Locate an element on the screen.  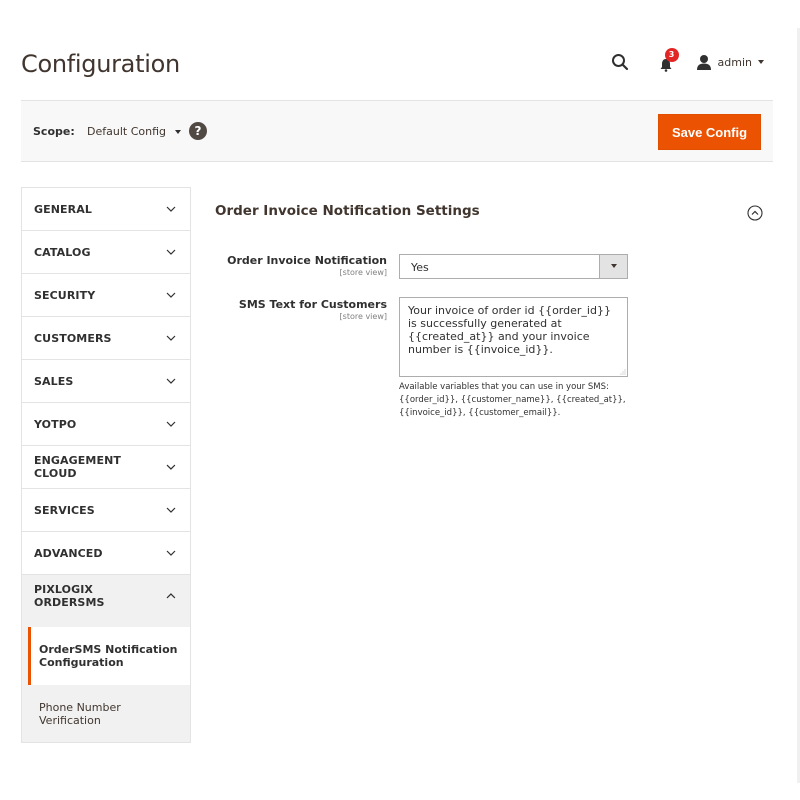
user-icon is located at coordinates (703, 62).